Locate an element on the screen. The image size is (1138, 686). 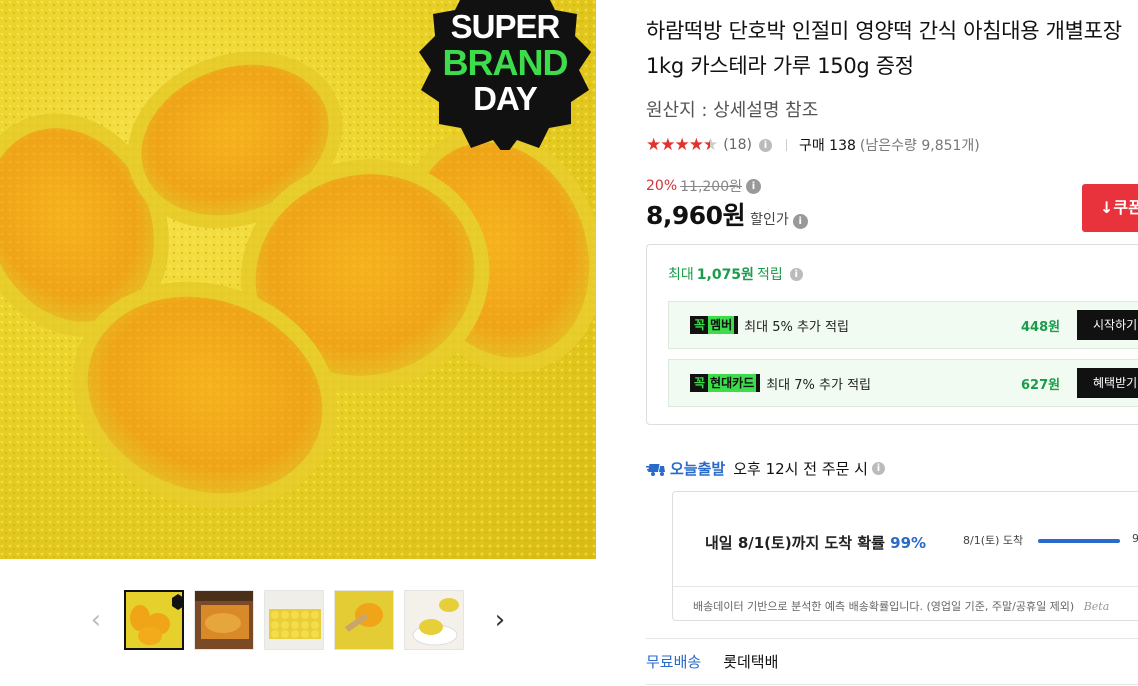
today-shipping-row: 오늘출발 오후 12시 전 주문 시 i is located at coordinates (765, 468).